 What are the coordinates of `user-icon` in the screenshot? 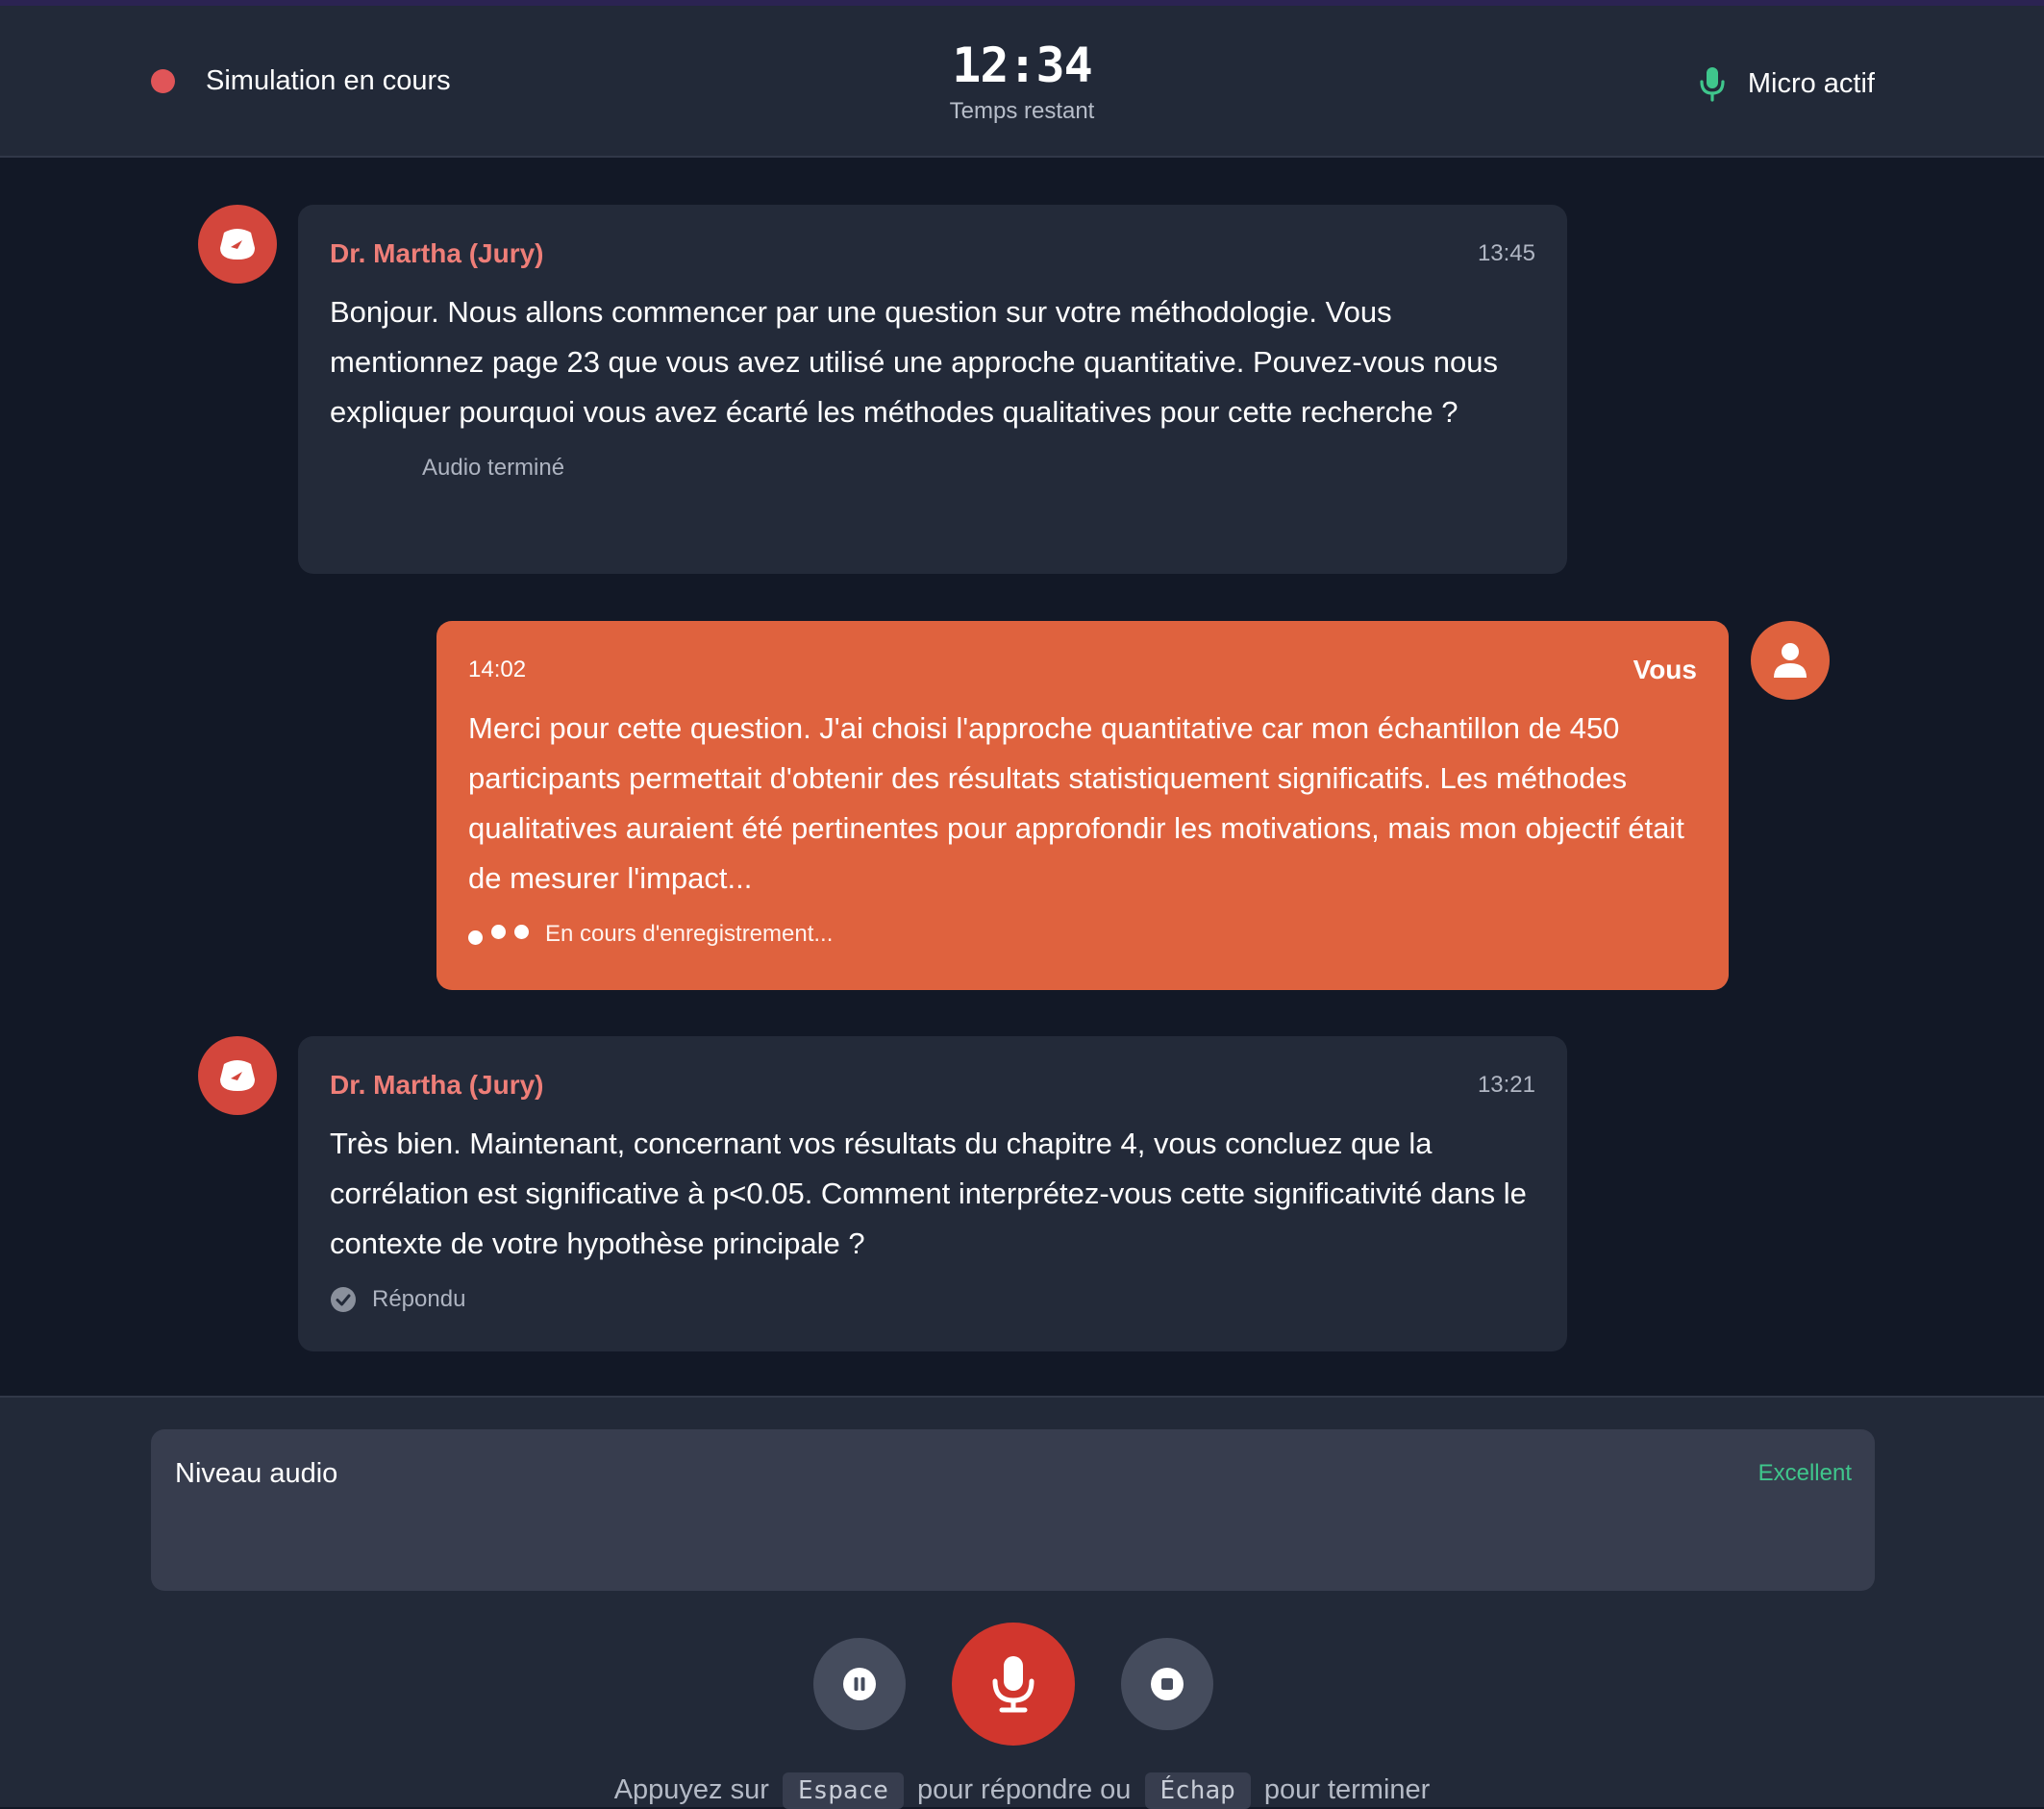 It's located at (1790, 660).